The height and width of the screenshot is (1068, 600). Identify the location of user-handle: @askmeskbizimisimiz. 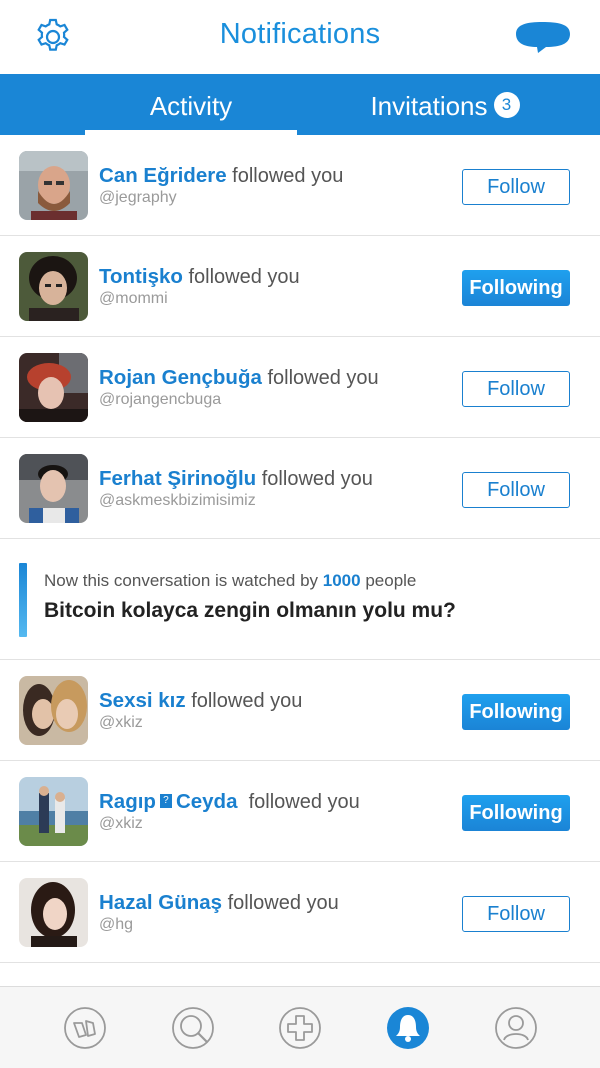
(177, 500).